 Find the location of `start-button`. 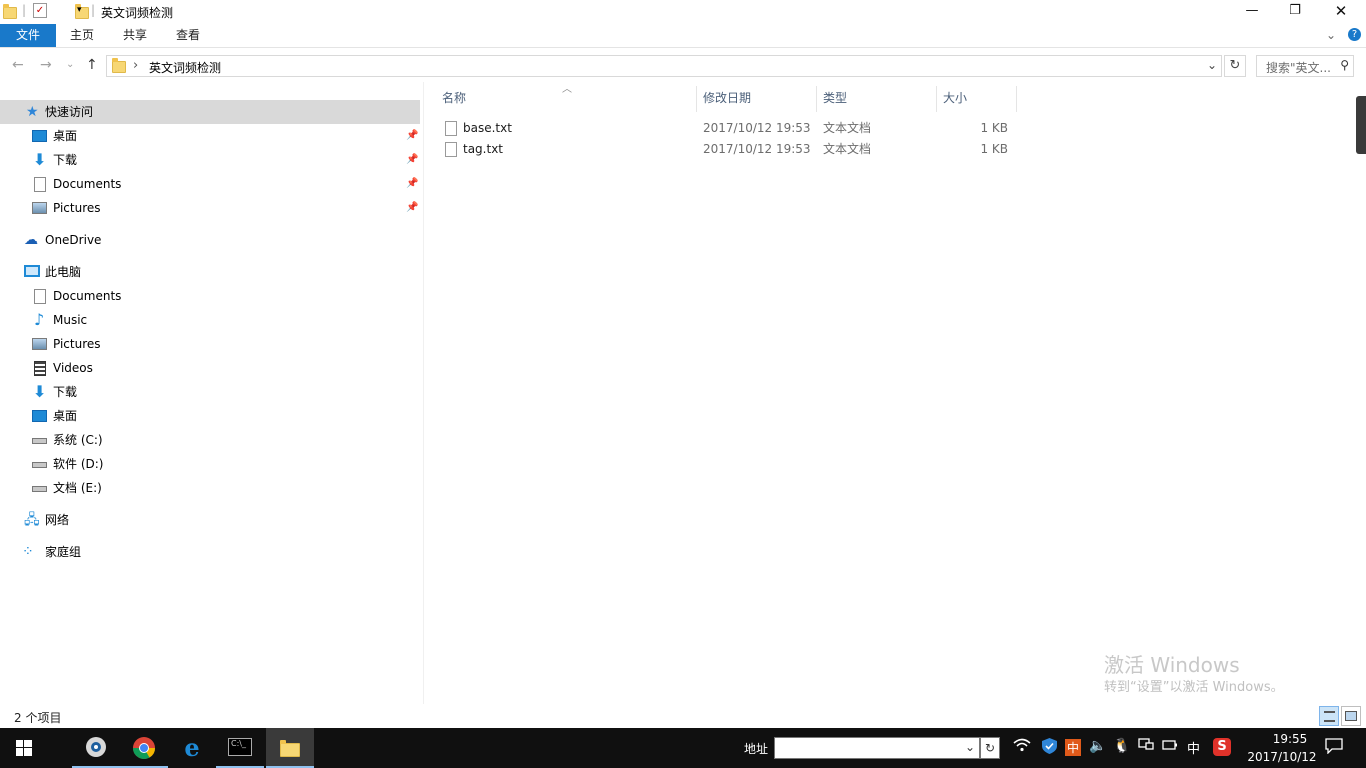

start-button is located at coordinates (24, 748).